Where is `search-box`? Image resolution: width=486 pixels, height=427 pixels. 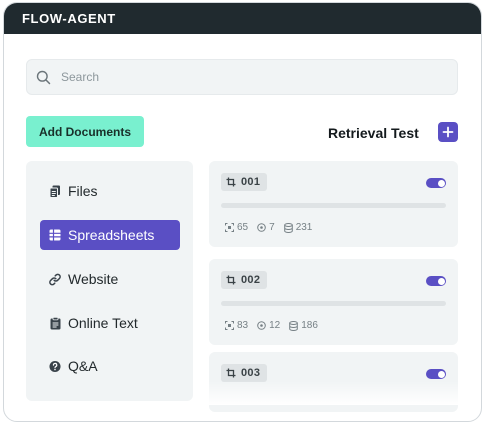
search-box is located at coordinates (242, 77).